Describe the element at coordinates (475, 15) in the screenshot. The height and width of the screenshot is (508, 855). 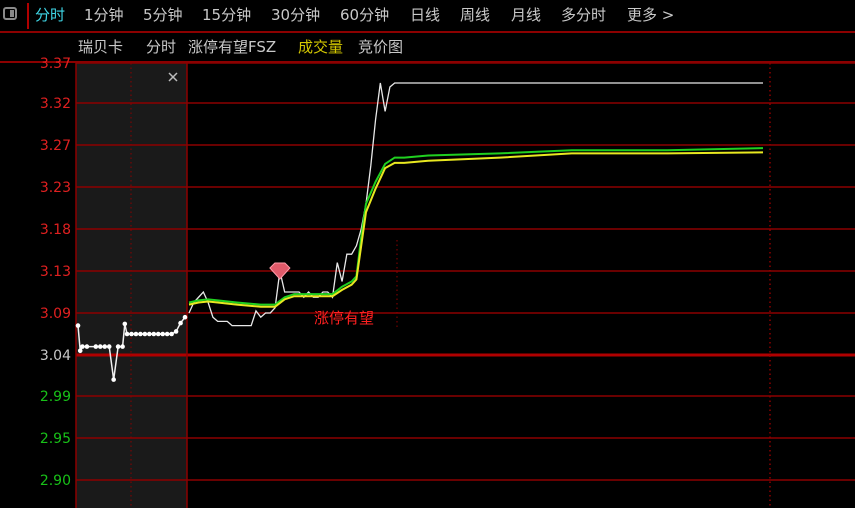
I see `tab-weekly: 周线` at that location.